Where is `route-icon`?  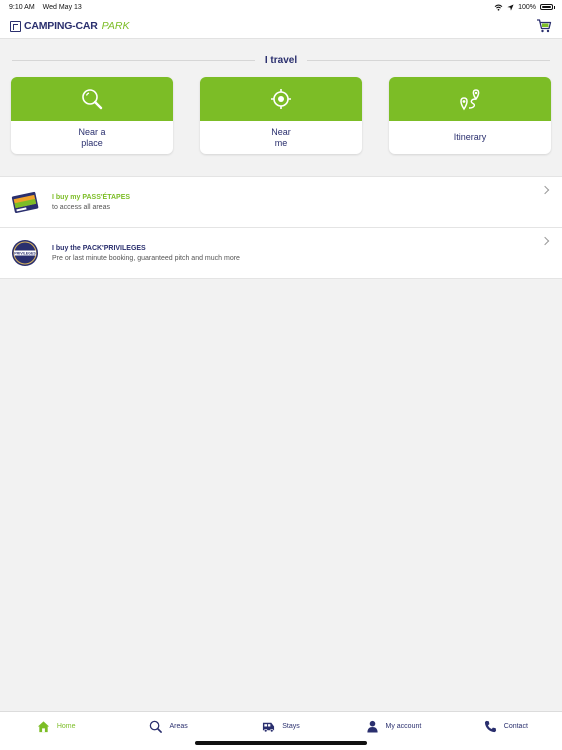
route-icon is located at coordinates (470, 100).